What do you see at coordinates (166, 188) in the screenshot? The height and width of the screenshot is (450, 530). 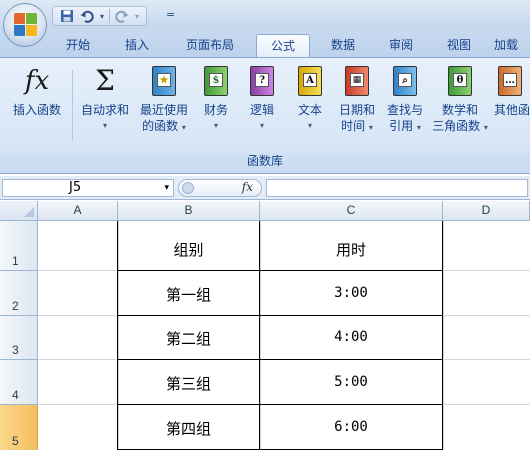 I see `name-box-dropdown-icon: ▾` at bounding box center [166, 188].